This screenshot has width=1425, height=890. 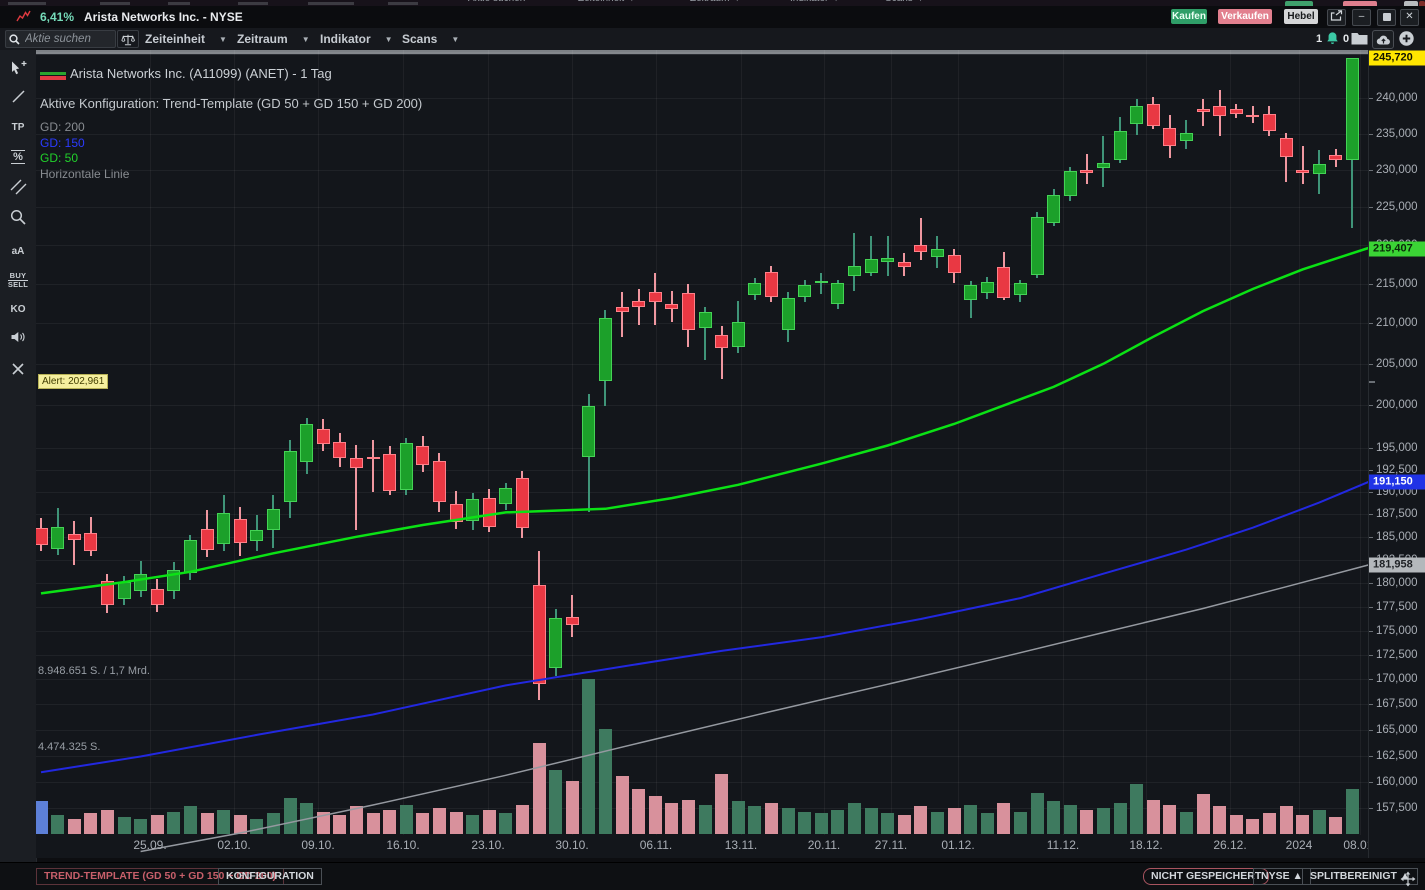 I want to click on x-icon, so click(x=18, y=370).